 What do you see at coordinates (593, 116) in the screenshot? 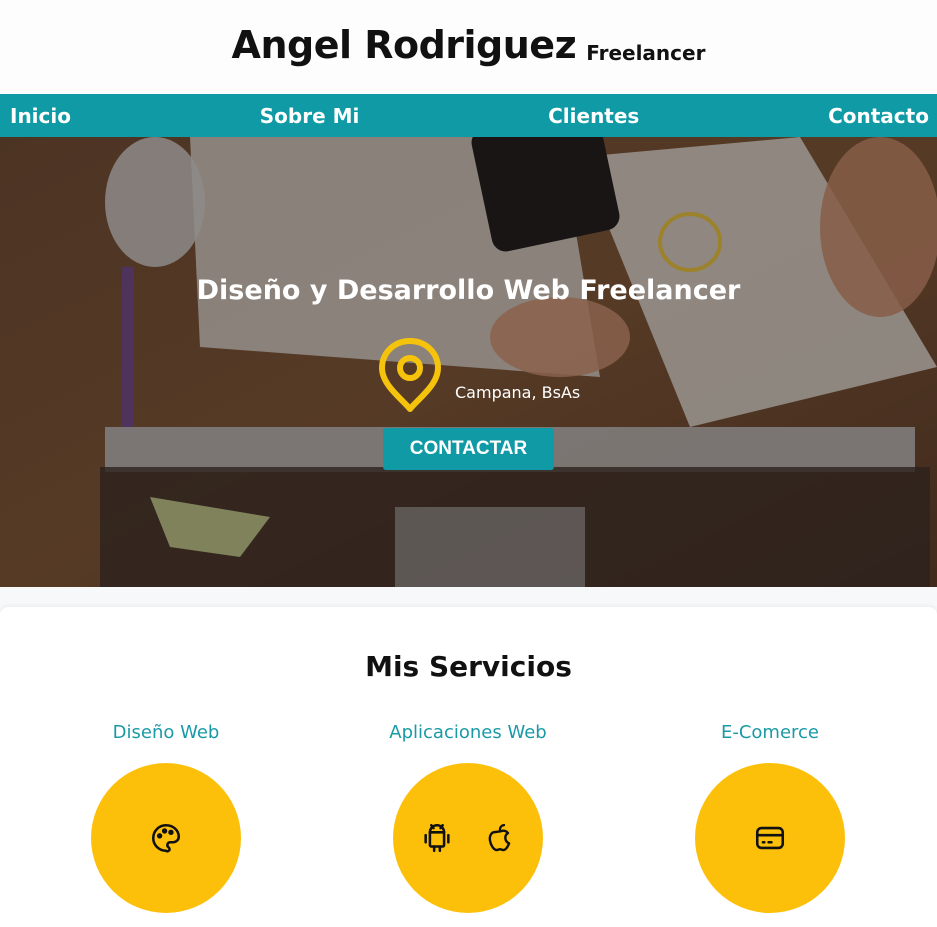
I see `nav-clientes: Clientes` at bounding box center [593, 116].